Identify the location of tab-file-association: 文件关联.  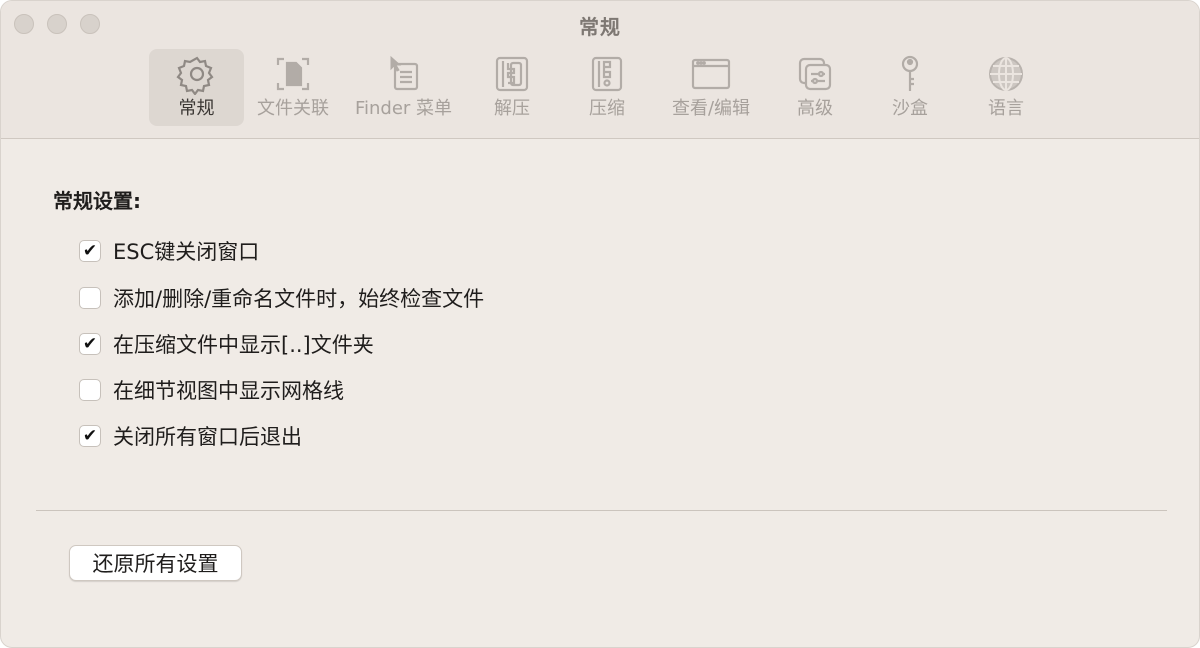
(293, 87).